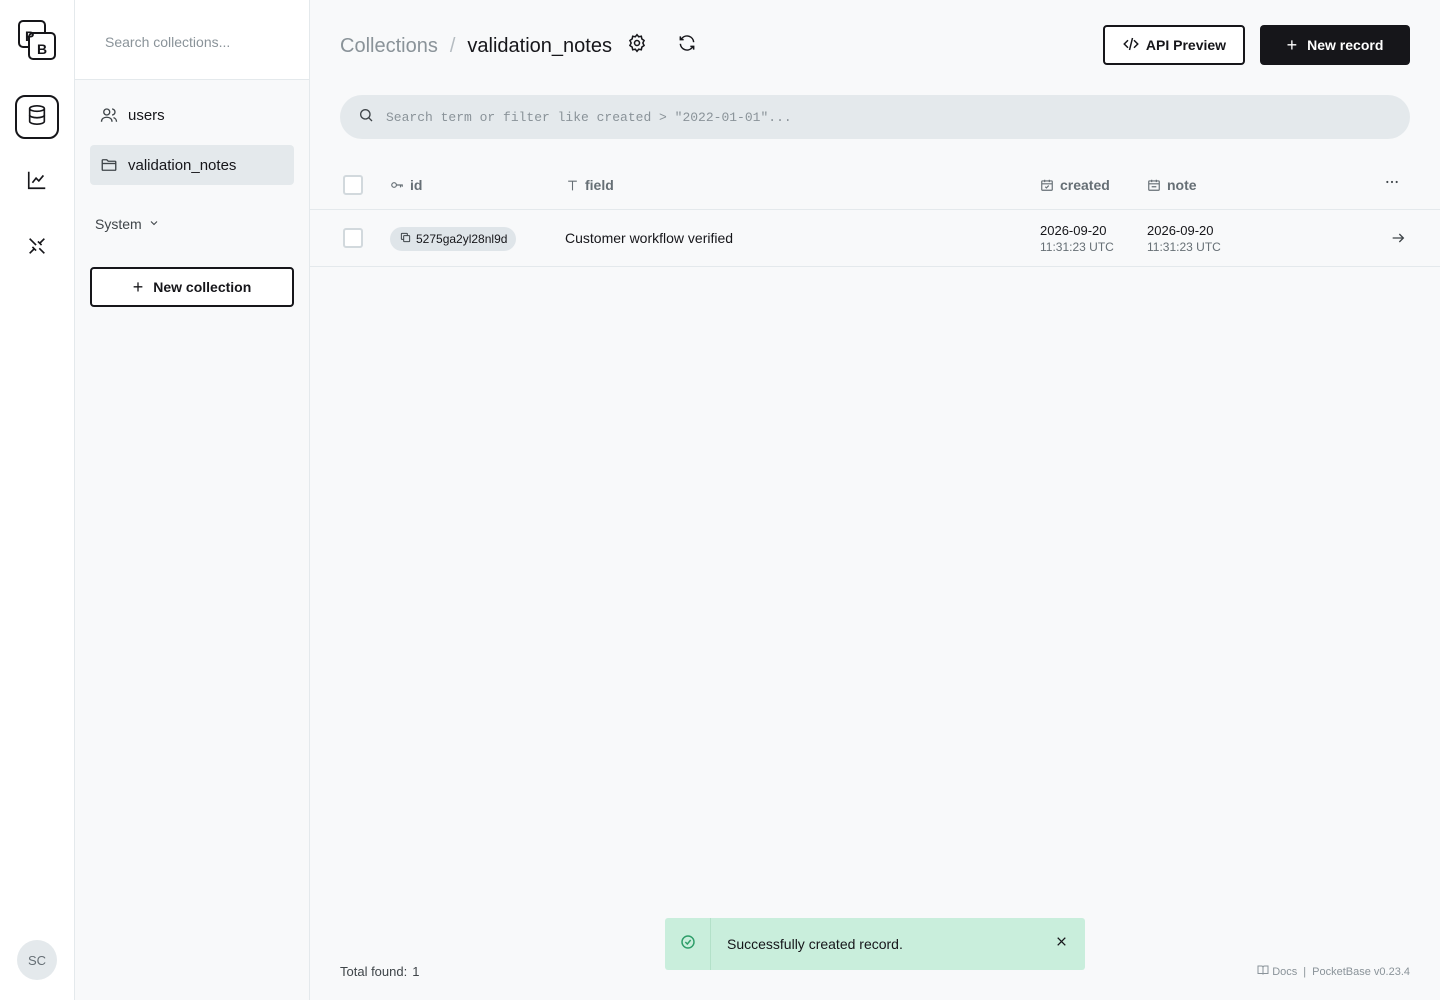 This screenshot has height=1000, width=1440. I want to click on sidebar-item-users: users, so click(192, 115).